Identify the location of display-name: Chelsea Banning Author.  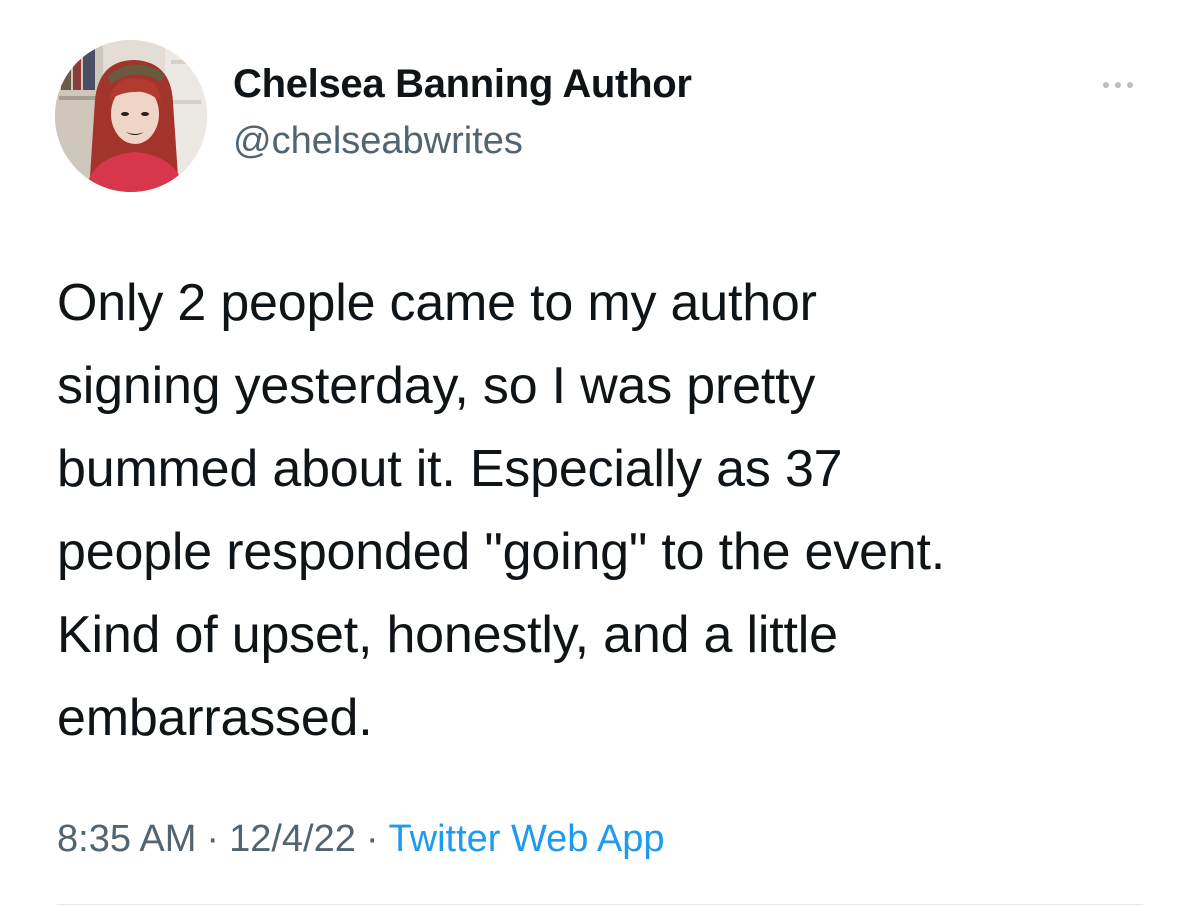
(462, 84).